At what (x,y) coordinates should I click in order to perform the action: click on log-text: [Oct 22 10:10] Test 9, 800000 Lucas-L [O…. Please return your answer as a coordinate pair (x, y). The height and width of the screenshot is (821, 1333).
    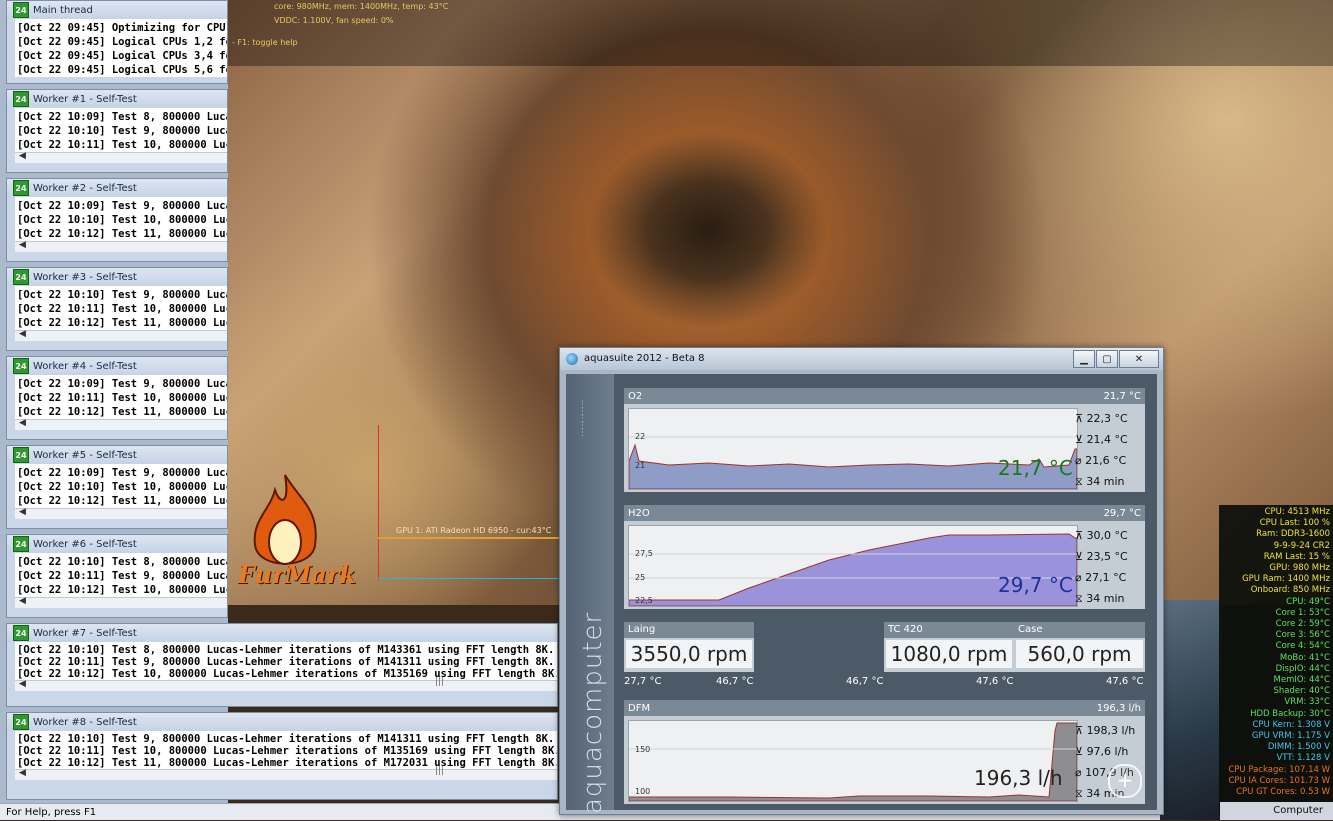
    Looking at the image, I should click on (121, 308).